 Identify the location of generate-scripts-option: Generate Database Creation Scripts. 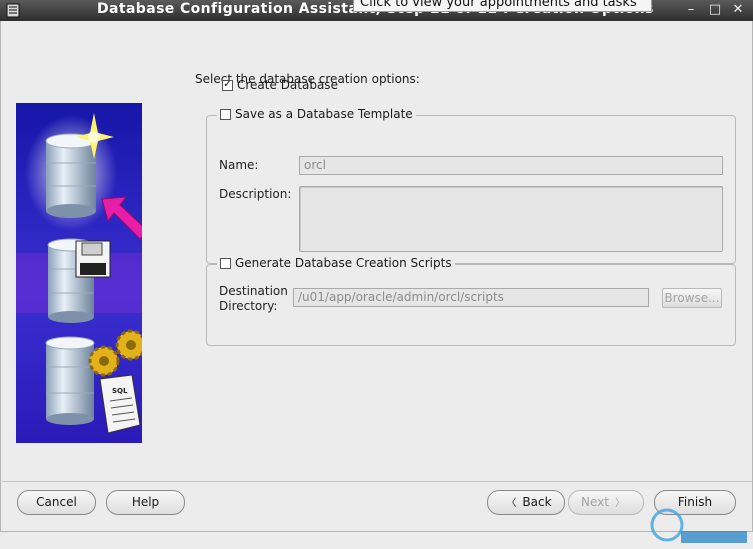
(336, 263).